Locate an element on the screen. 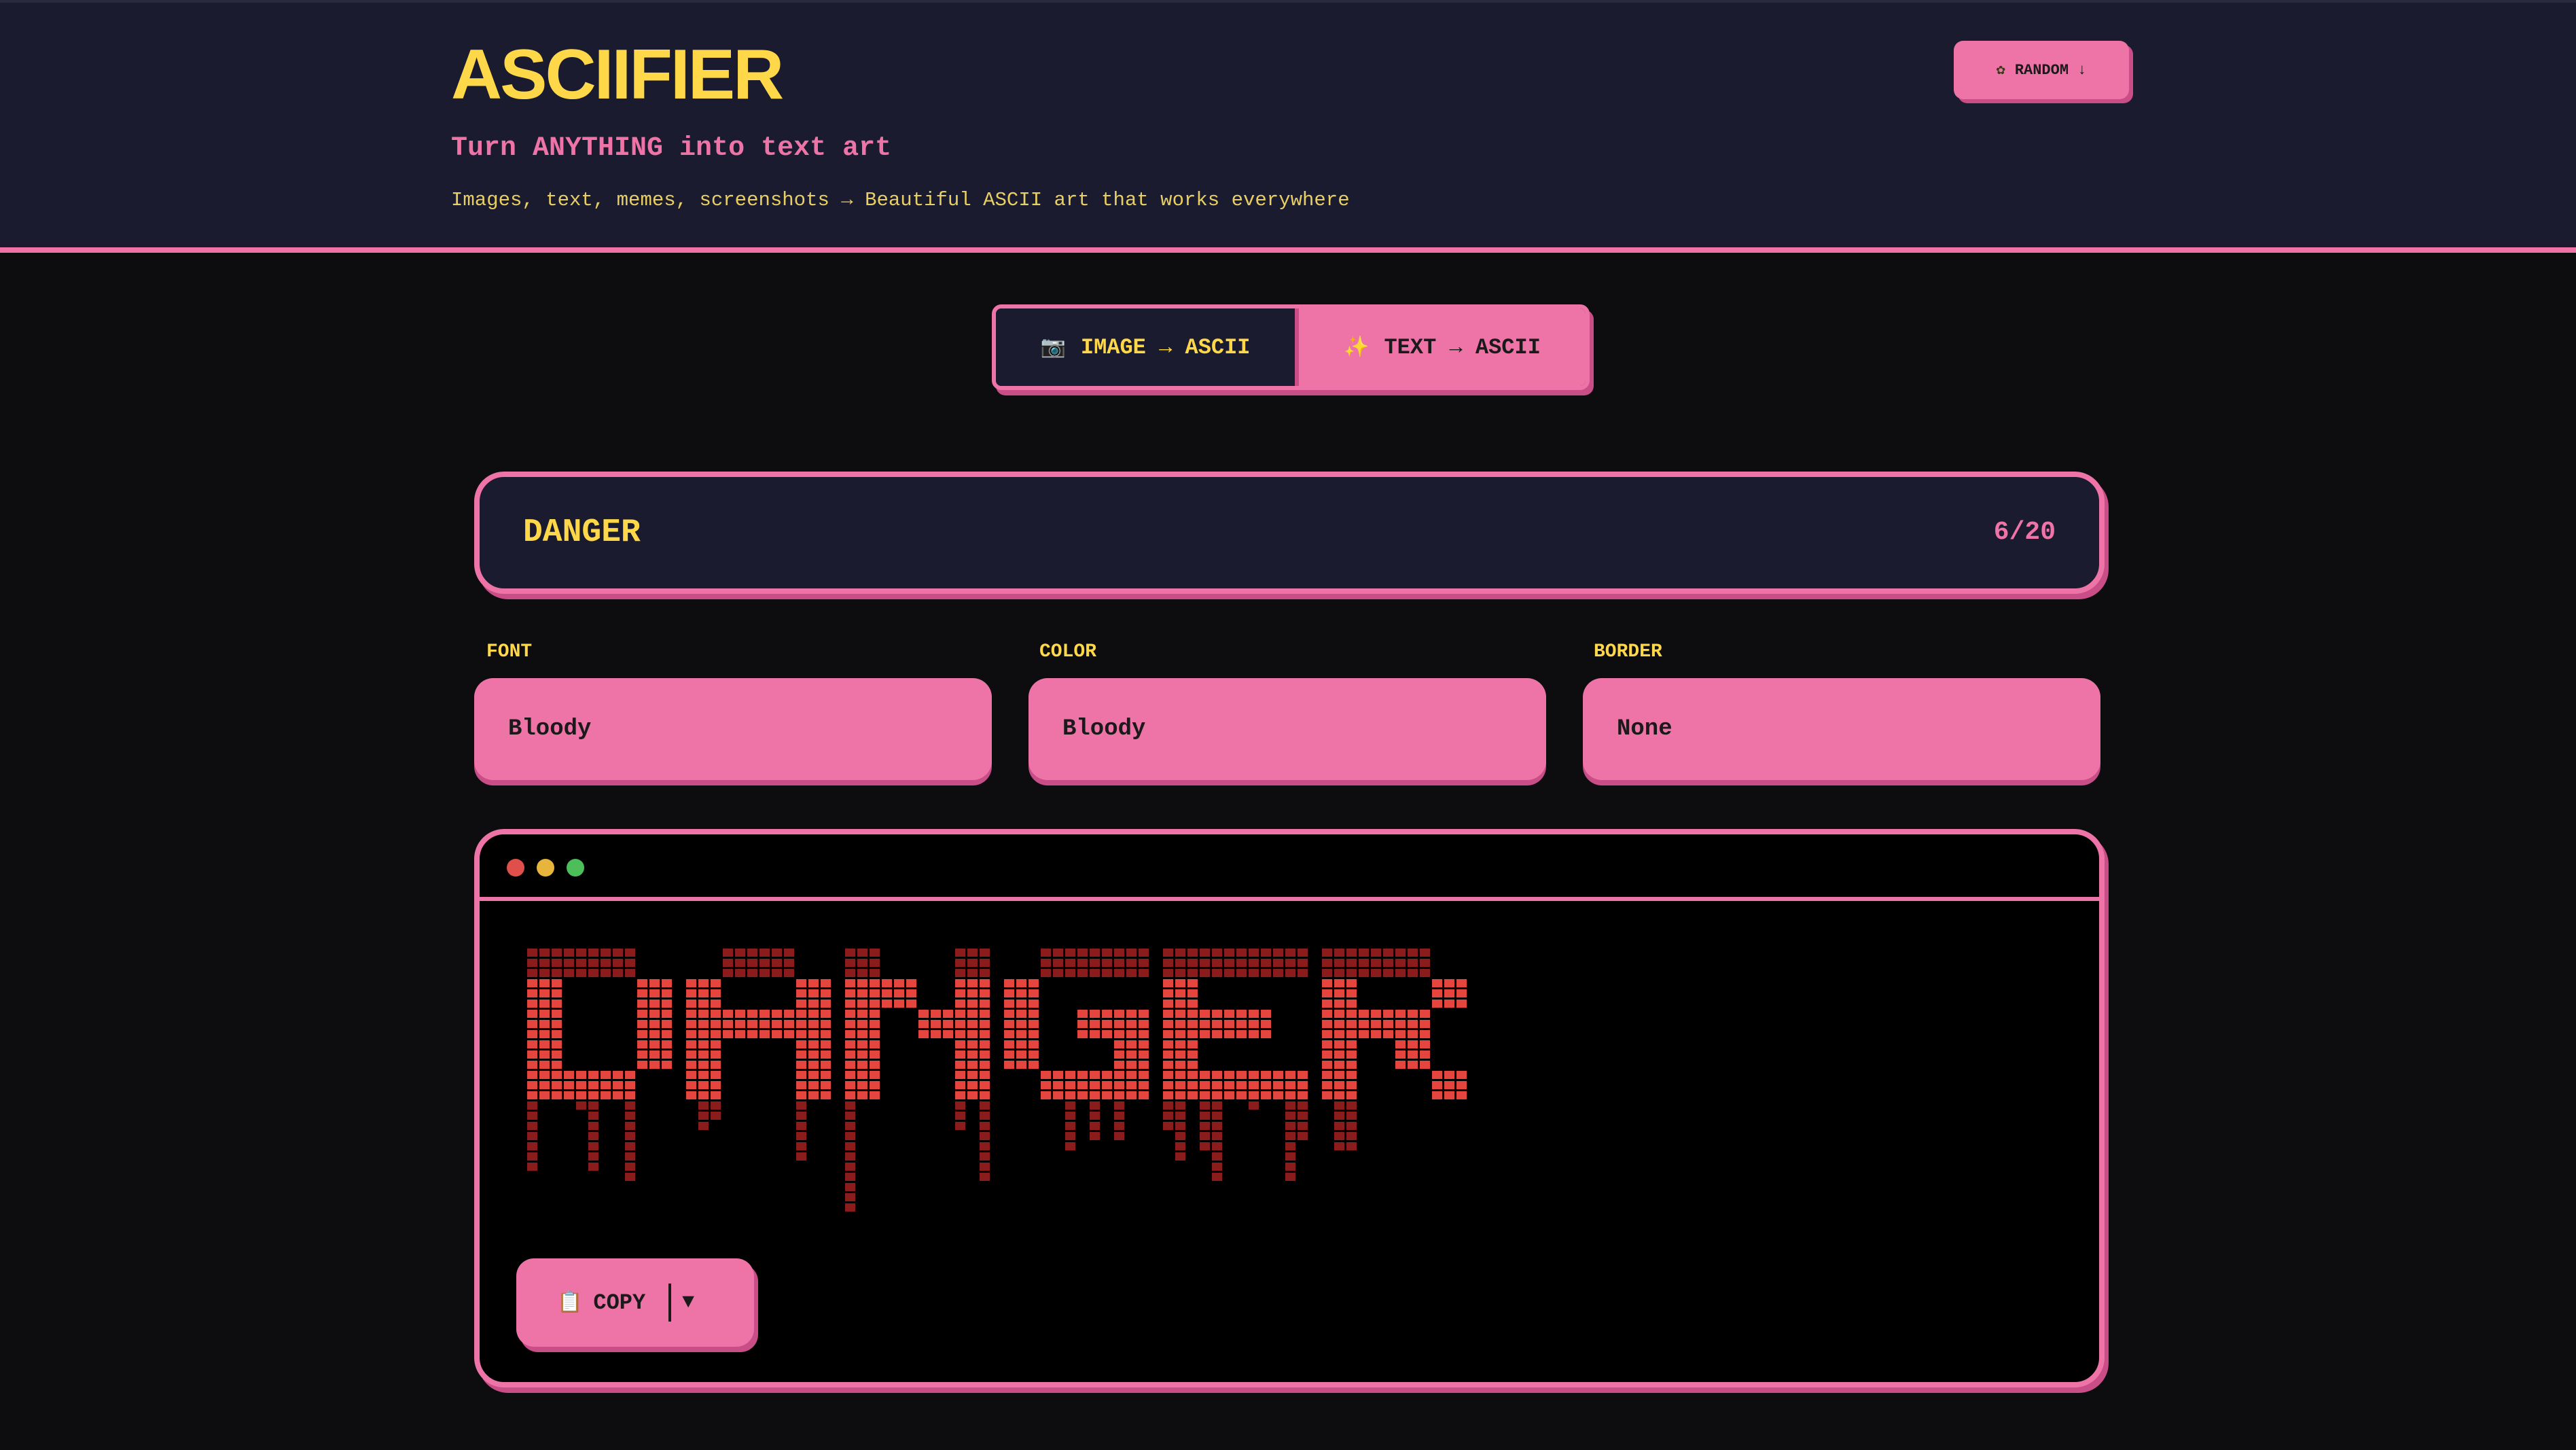 The height and width of the screenshot is (1450, 2576). font-select: Bloody is located at coordinates (733, 729).